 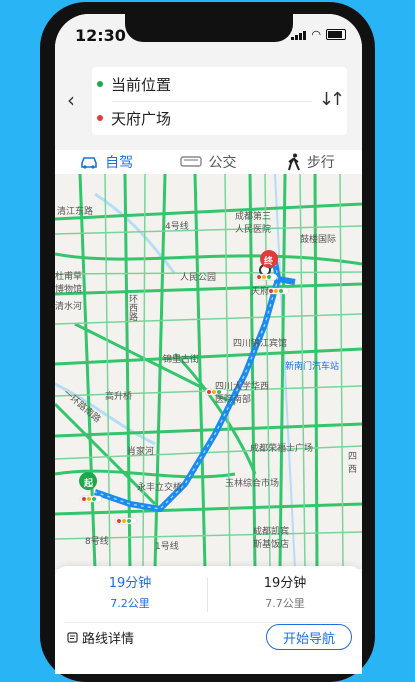 What do you see at coordinates (100, 35) in the screenshot?
I see `status-time: 12:30` at bounding box center [100, 35].